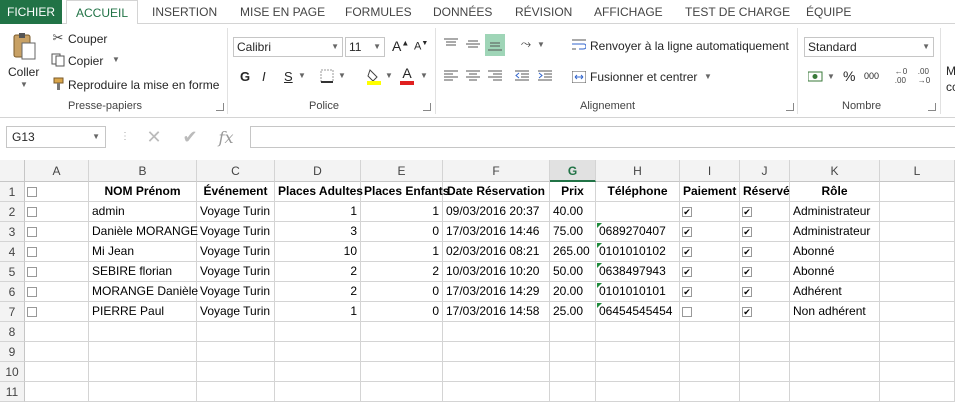 The width and height of the screenshot is (955, 402). What do you see at coordinates (765, 332) in the screenshot?
I see `cell-j8` at bounding box center [765, 332].